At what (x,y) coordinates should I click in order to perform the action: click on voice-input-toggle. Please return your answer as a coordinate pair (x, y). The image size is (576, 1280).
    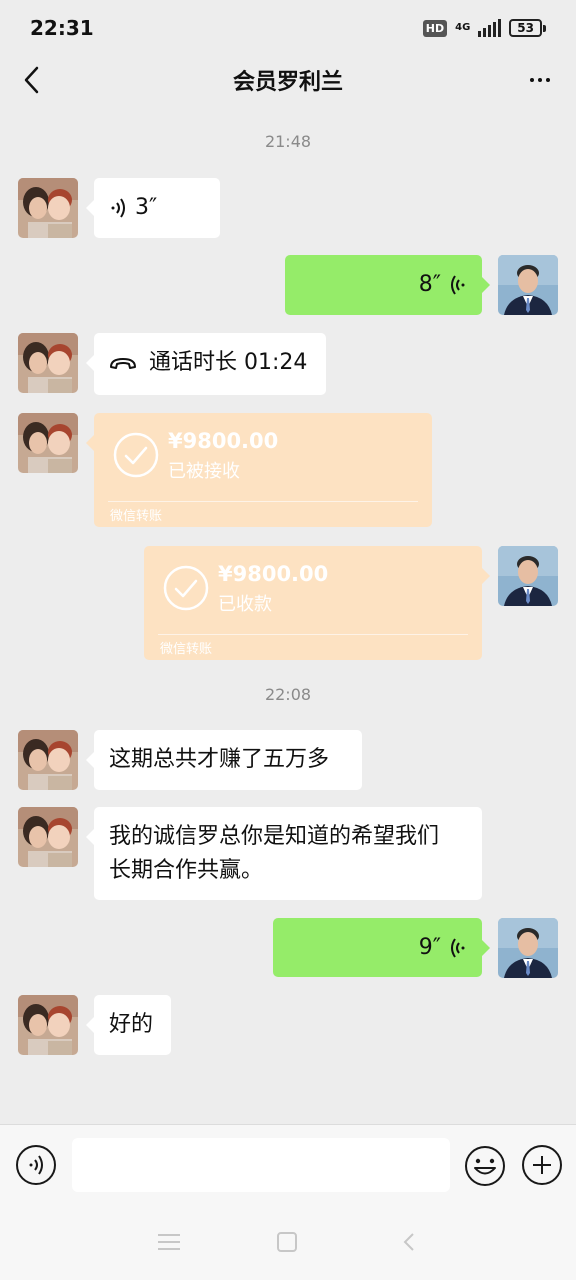
    Looking at the image, I should click on (36, 1165).